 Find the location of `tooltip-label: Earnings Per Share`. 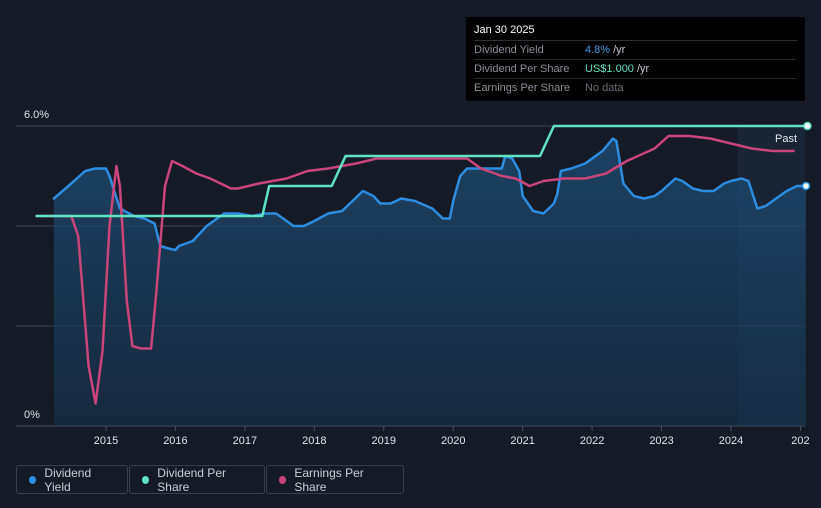

tooltip-label: Earnings Per Share is located at coordinates (522, 88).